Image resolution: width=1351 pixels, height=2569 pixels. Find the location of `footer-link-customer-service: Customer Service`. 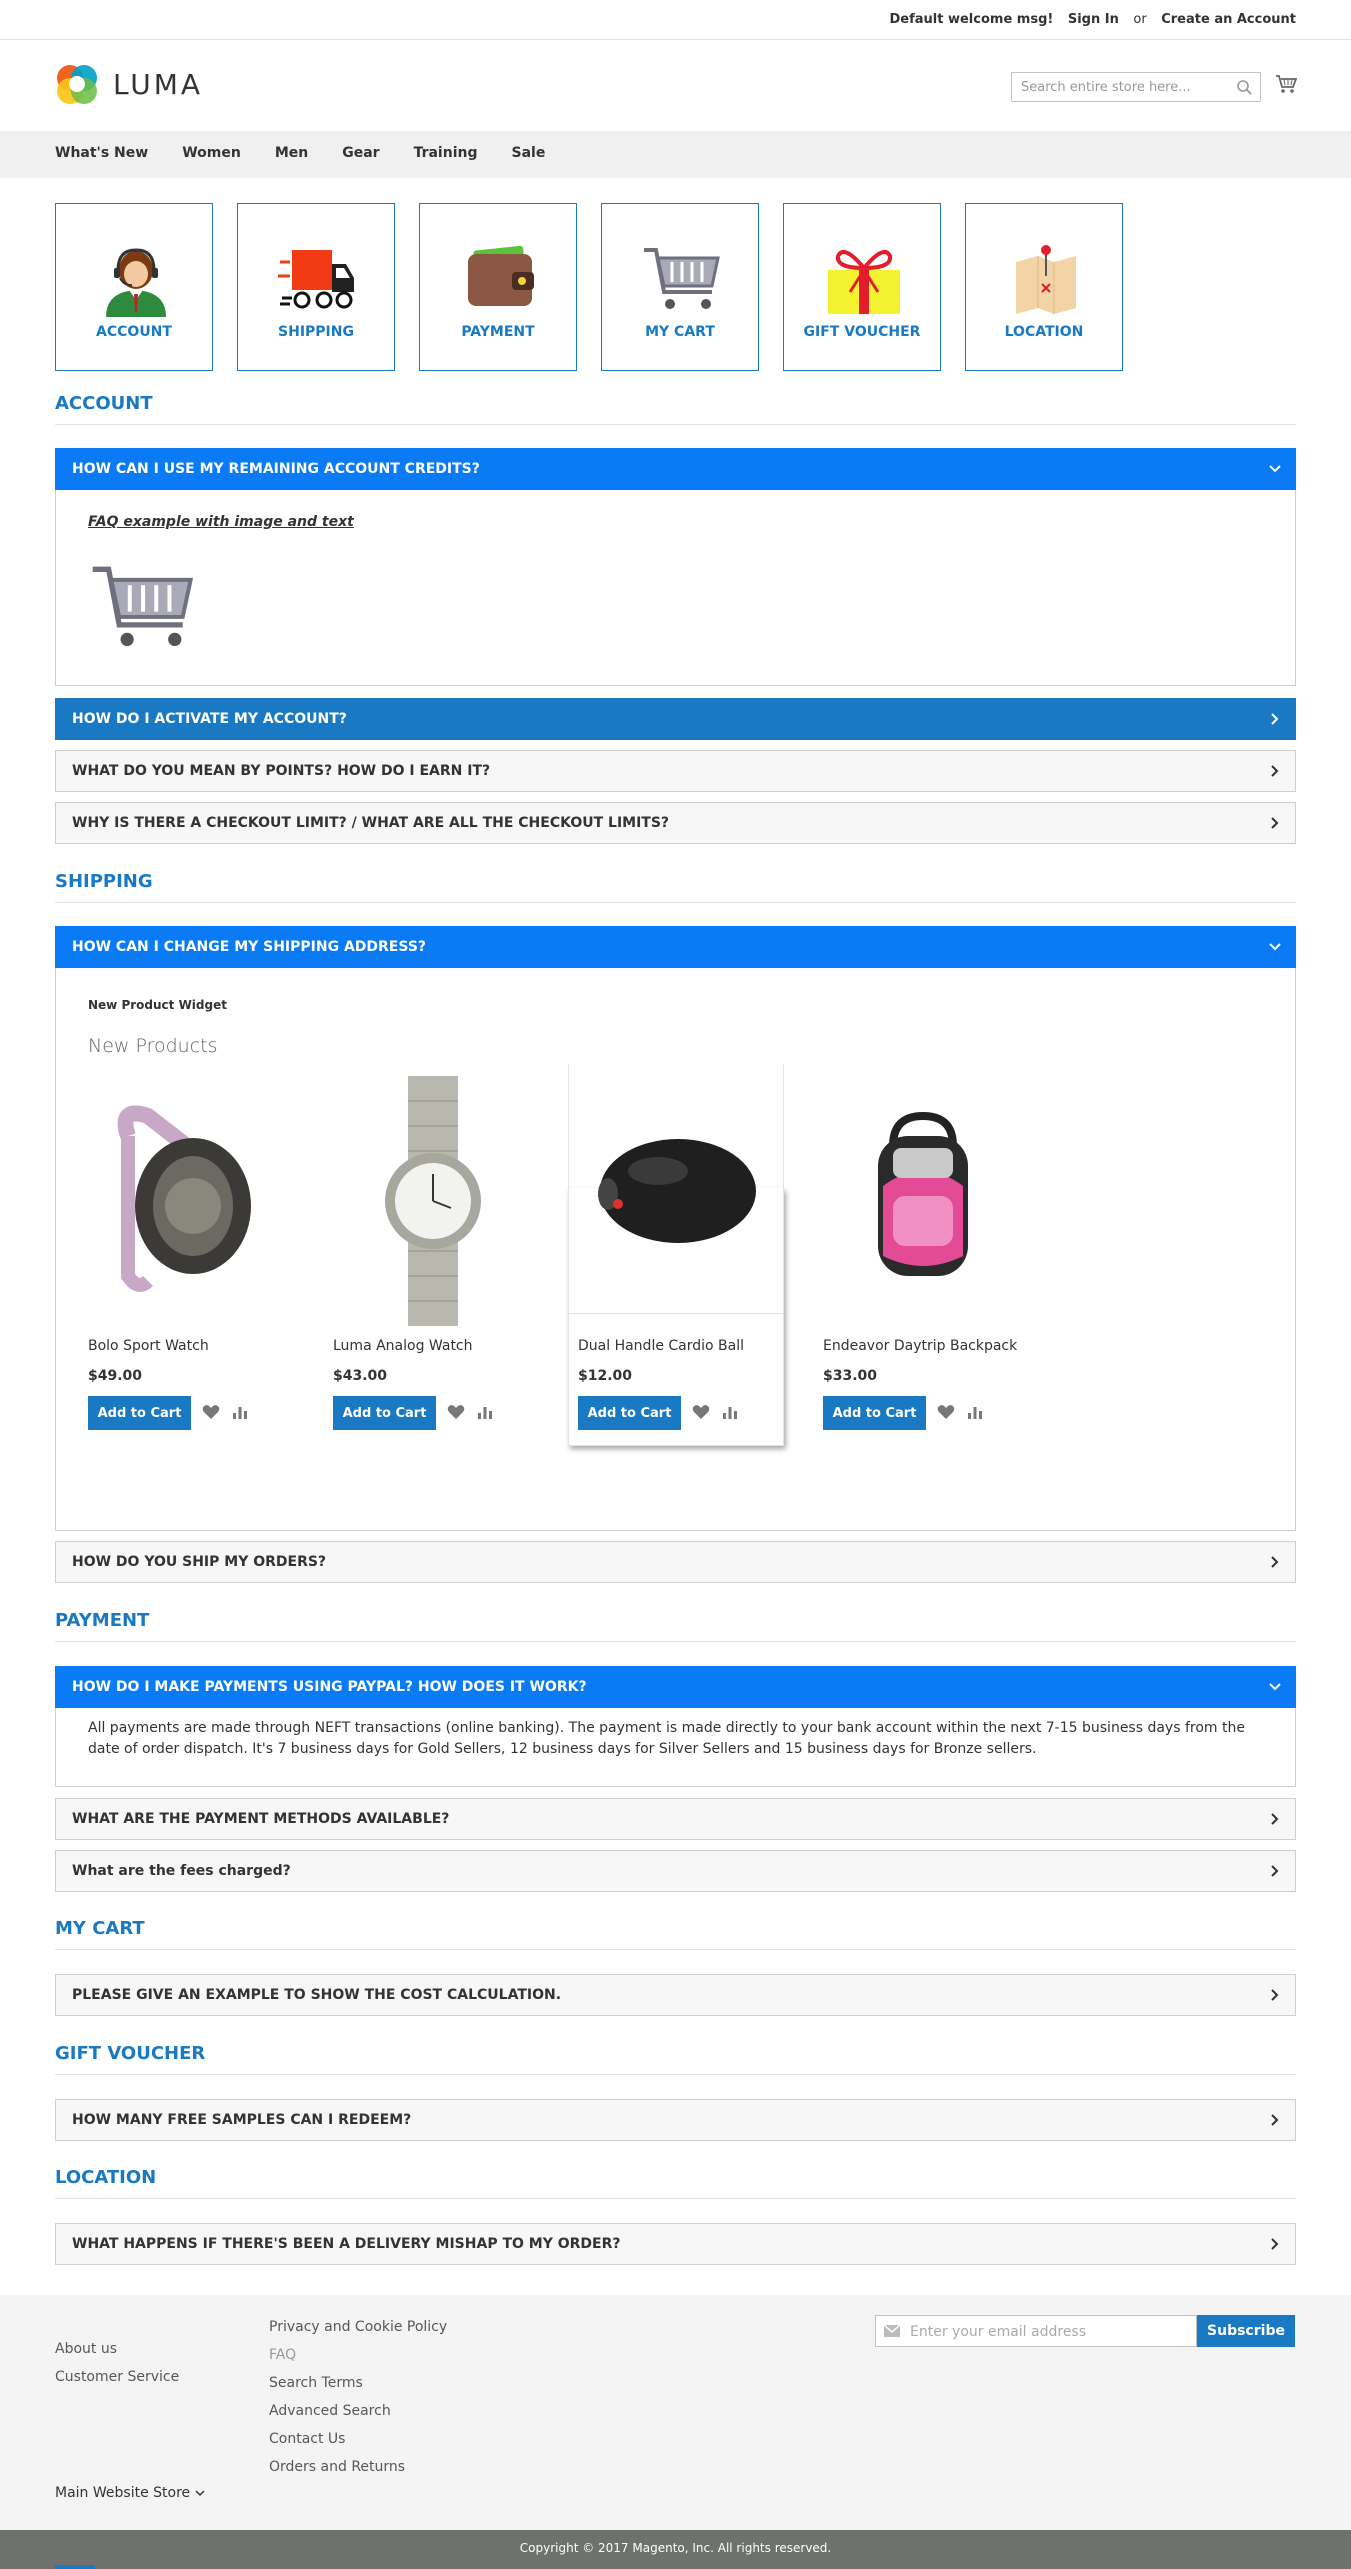

footer-link-customer-service: Customer Service is located at coordinates (117, 2377).